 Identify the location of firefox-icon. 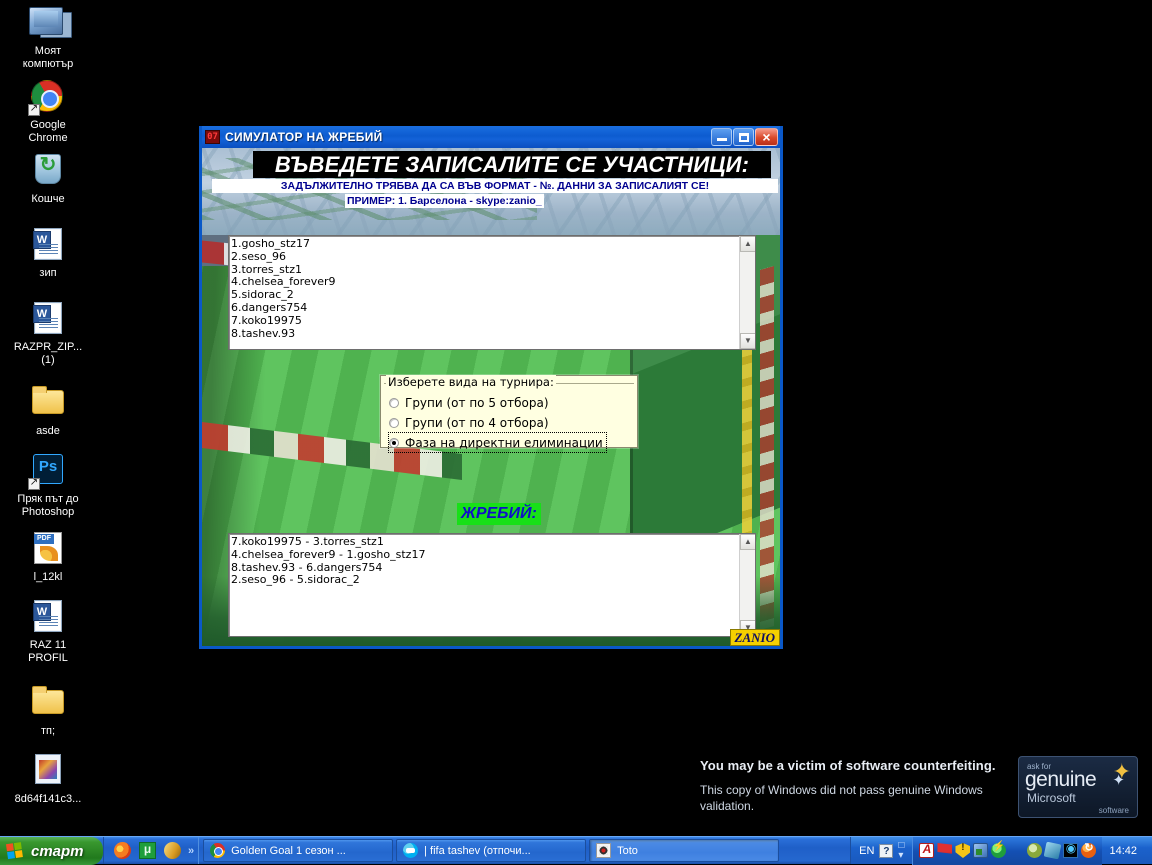
(122, 850).